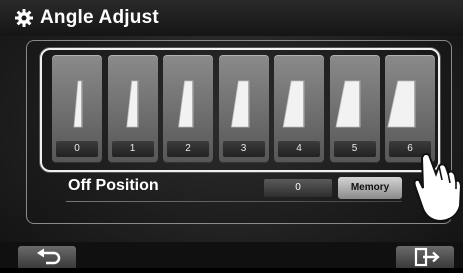  I want to click on angle-option-number: 5, so click(354, 149).